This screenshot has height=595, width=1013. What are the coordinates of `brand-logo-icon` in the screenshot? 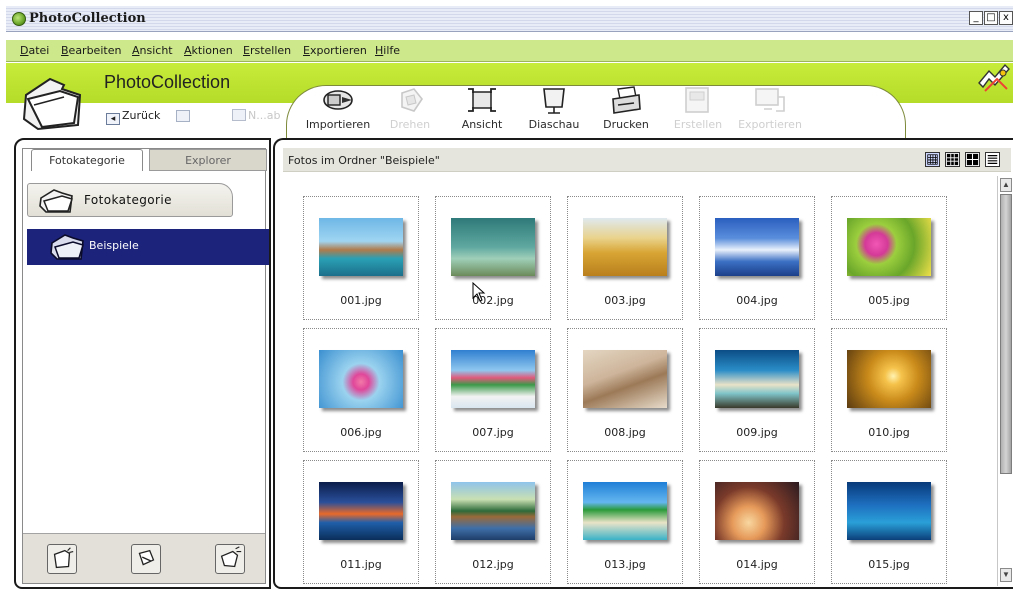 It's located at (994, 77).